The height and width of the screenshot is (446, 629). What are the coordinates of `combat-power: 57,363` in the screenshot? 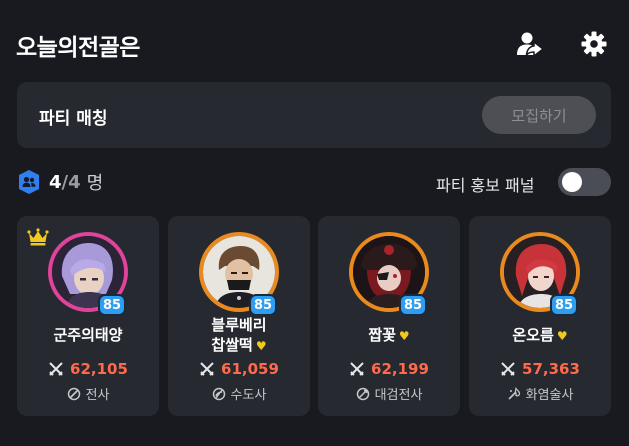 It's located at (540, 369).